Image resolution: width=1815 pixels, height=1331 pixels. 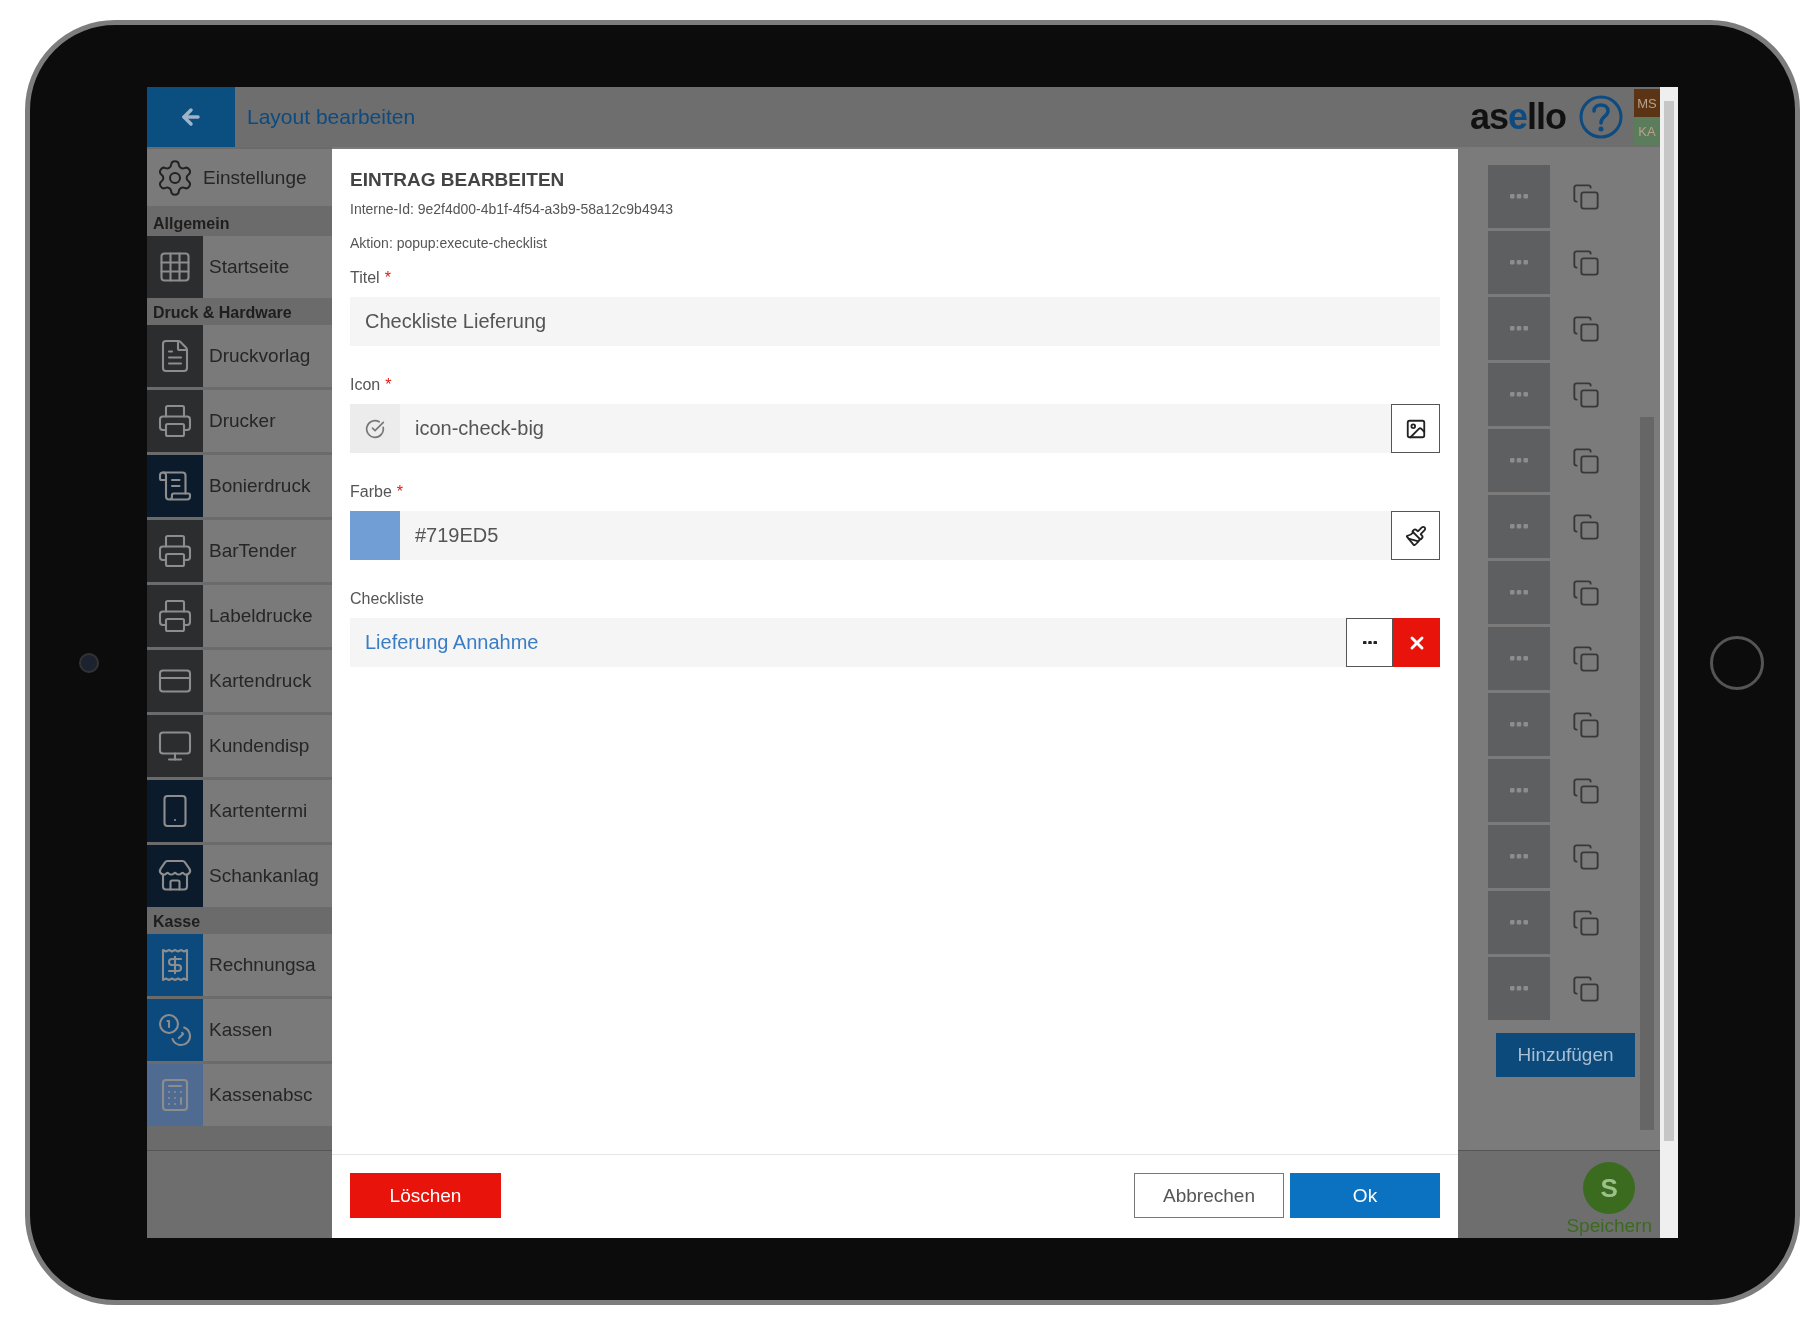 What do you see at coordinates (895, 428) in the screenshot?
I see `icon-field: icon-check-big` at bounding box center [895, 428].